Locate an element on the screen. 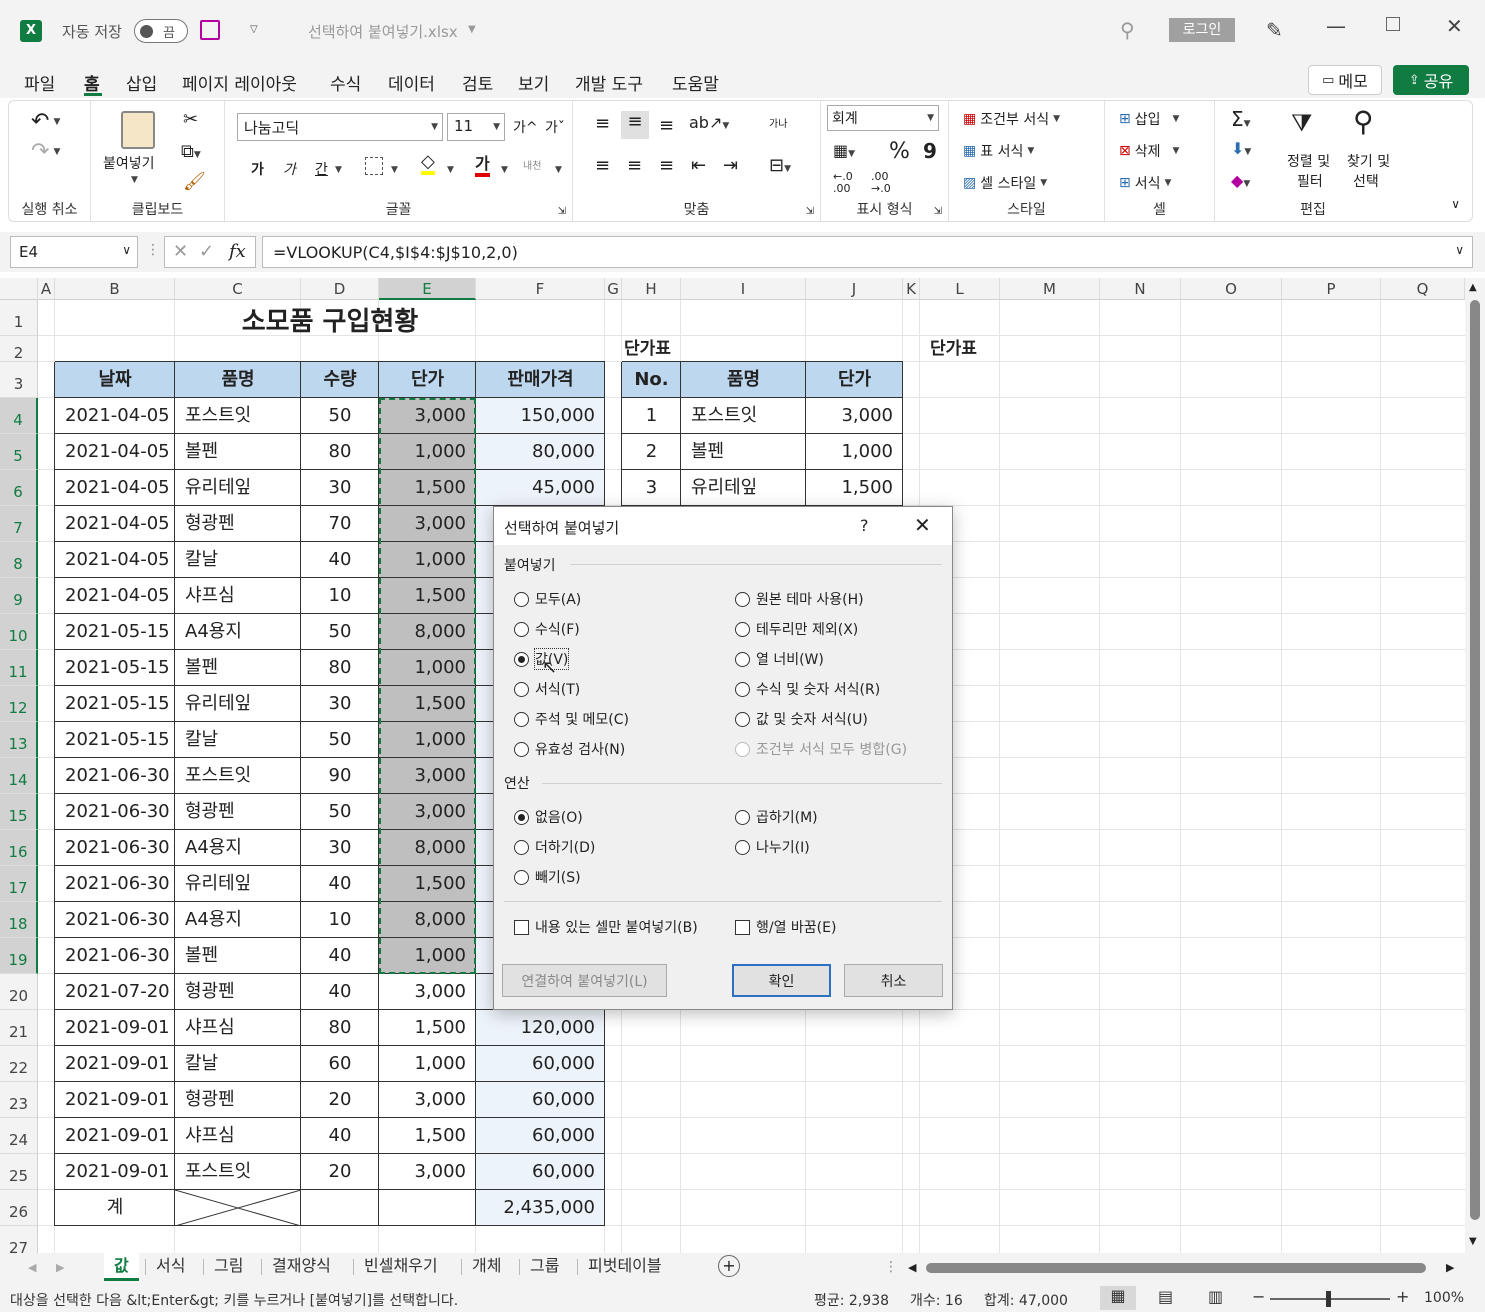  font-color-icon: 가 is located at coordinates (482, 166).